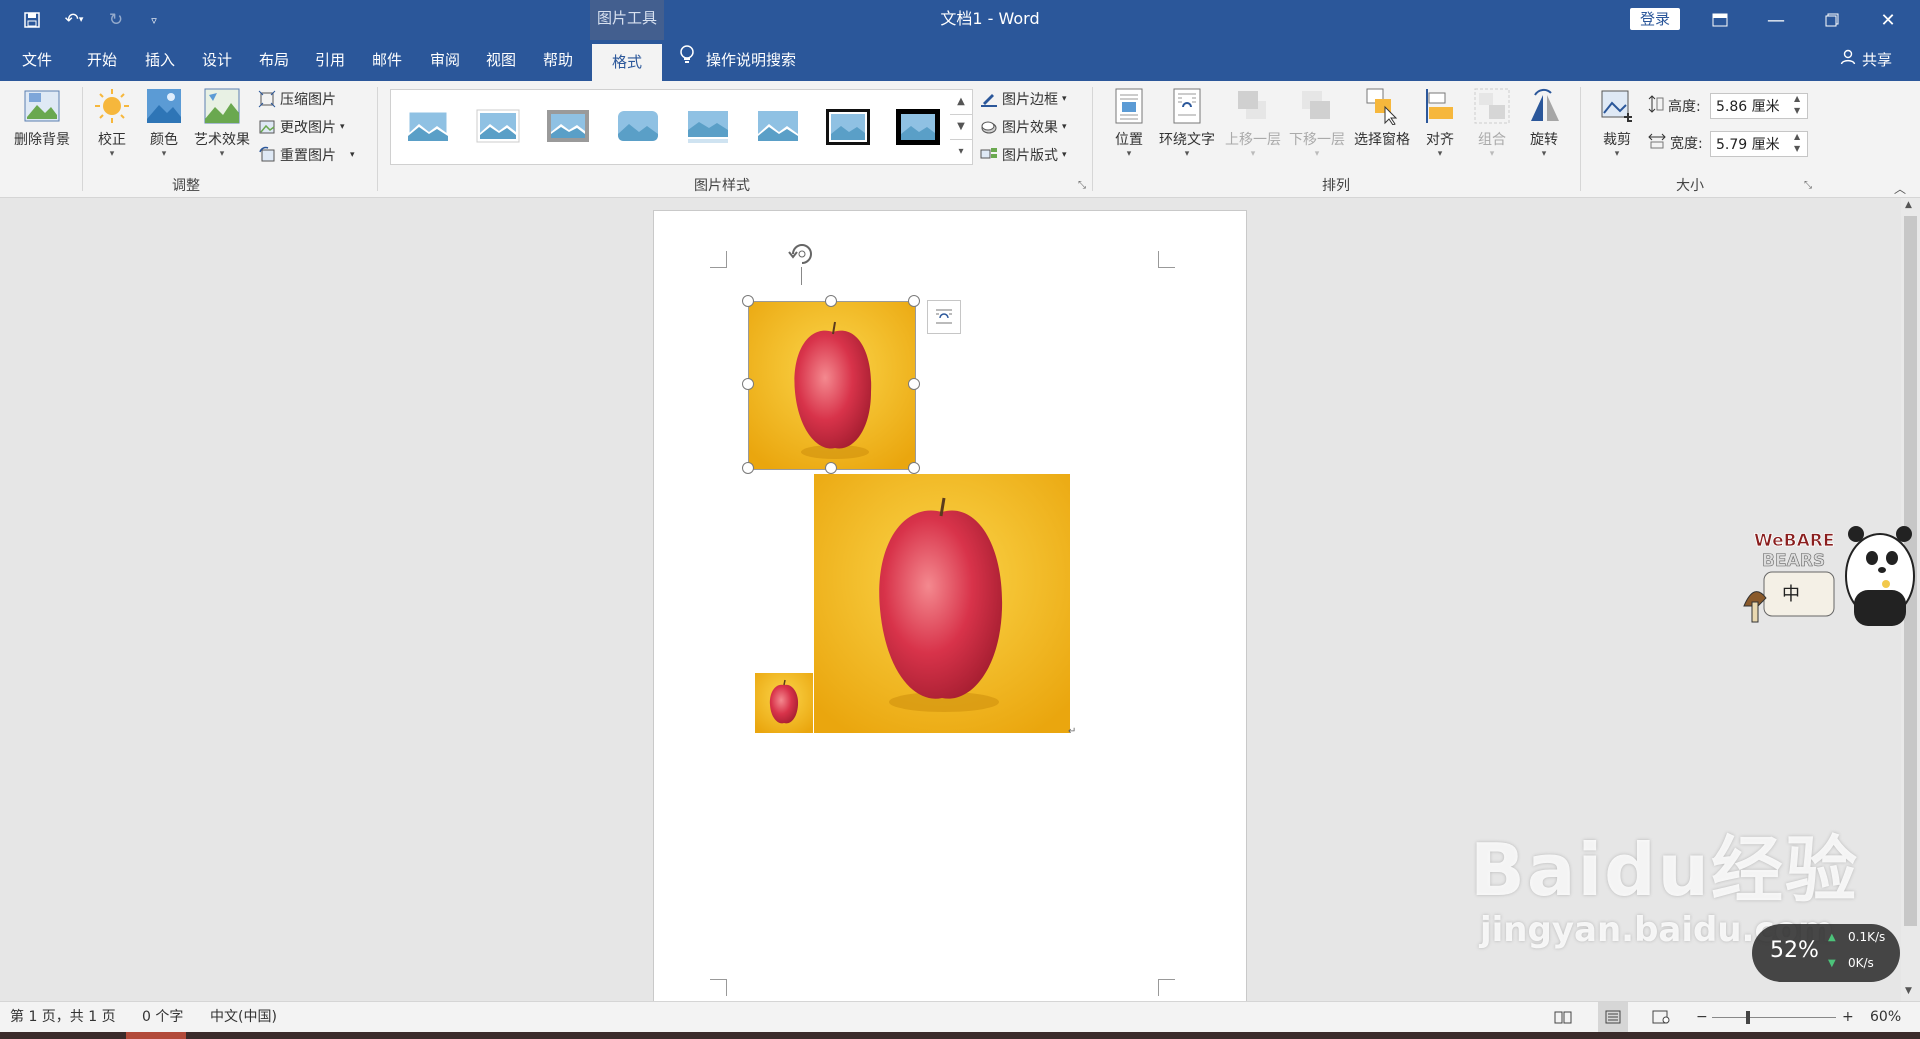 This screenshot has width=1920, height=1039. I want to click on reset-picture-button: 重置图片 ▾, so click(306, 155).